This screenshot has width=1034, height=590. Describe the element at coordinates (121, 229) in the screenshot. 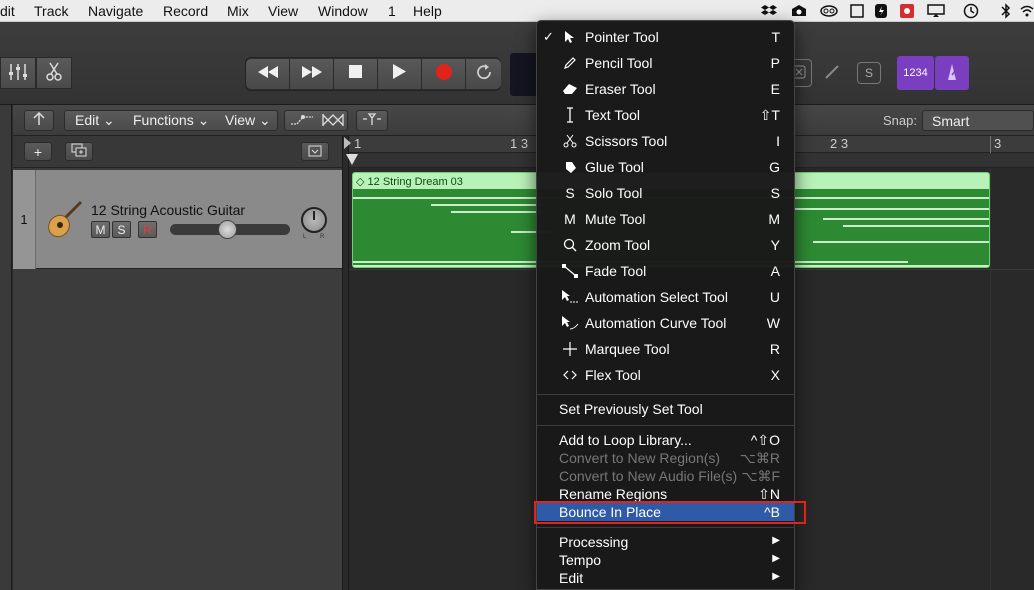

I see `solo-button: S` at that location.